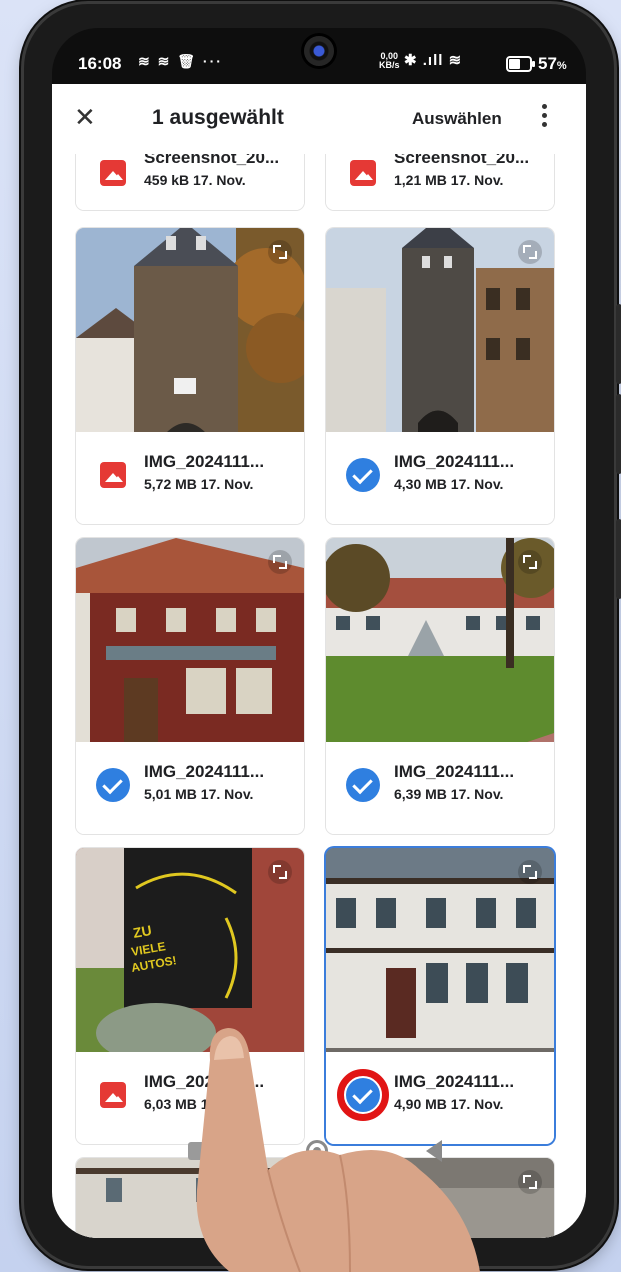  What do you see at coordinates (449, 794) in the screenshot?
I see `file-info: 6,39 MB 17. Nov.` at bounding box center [449, 794].